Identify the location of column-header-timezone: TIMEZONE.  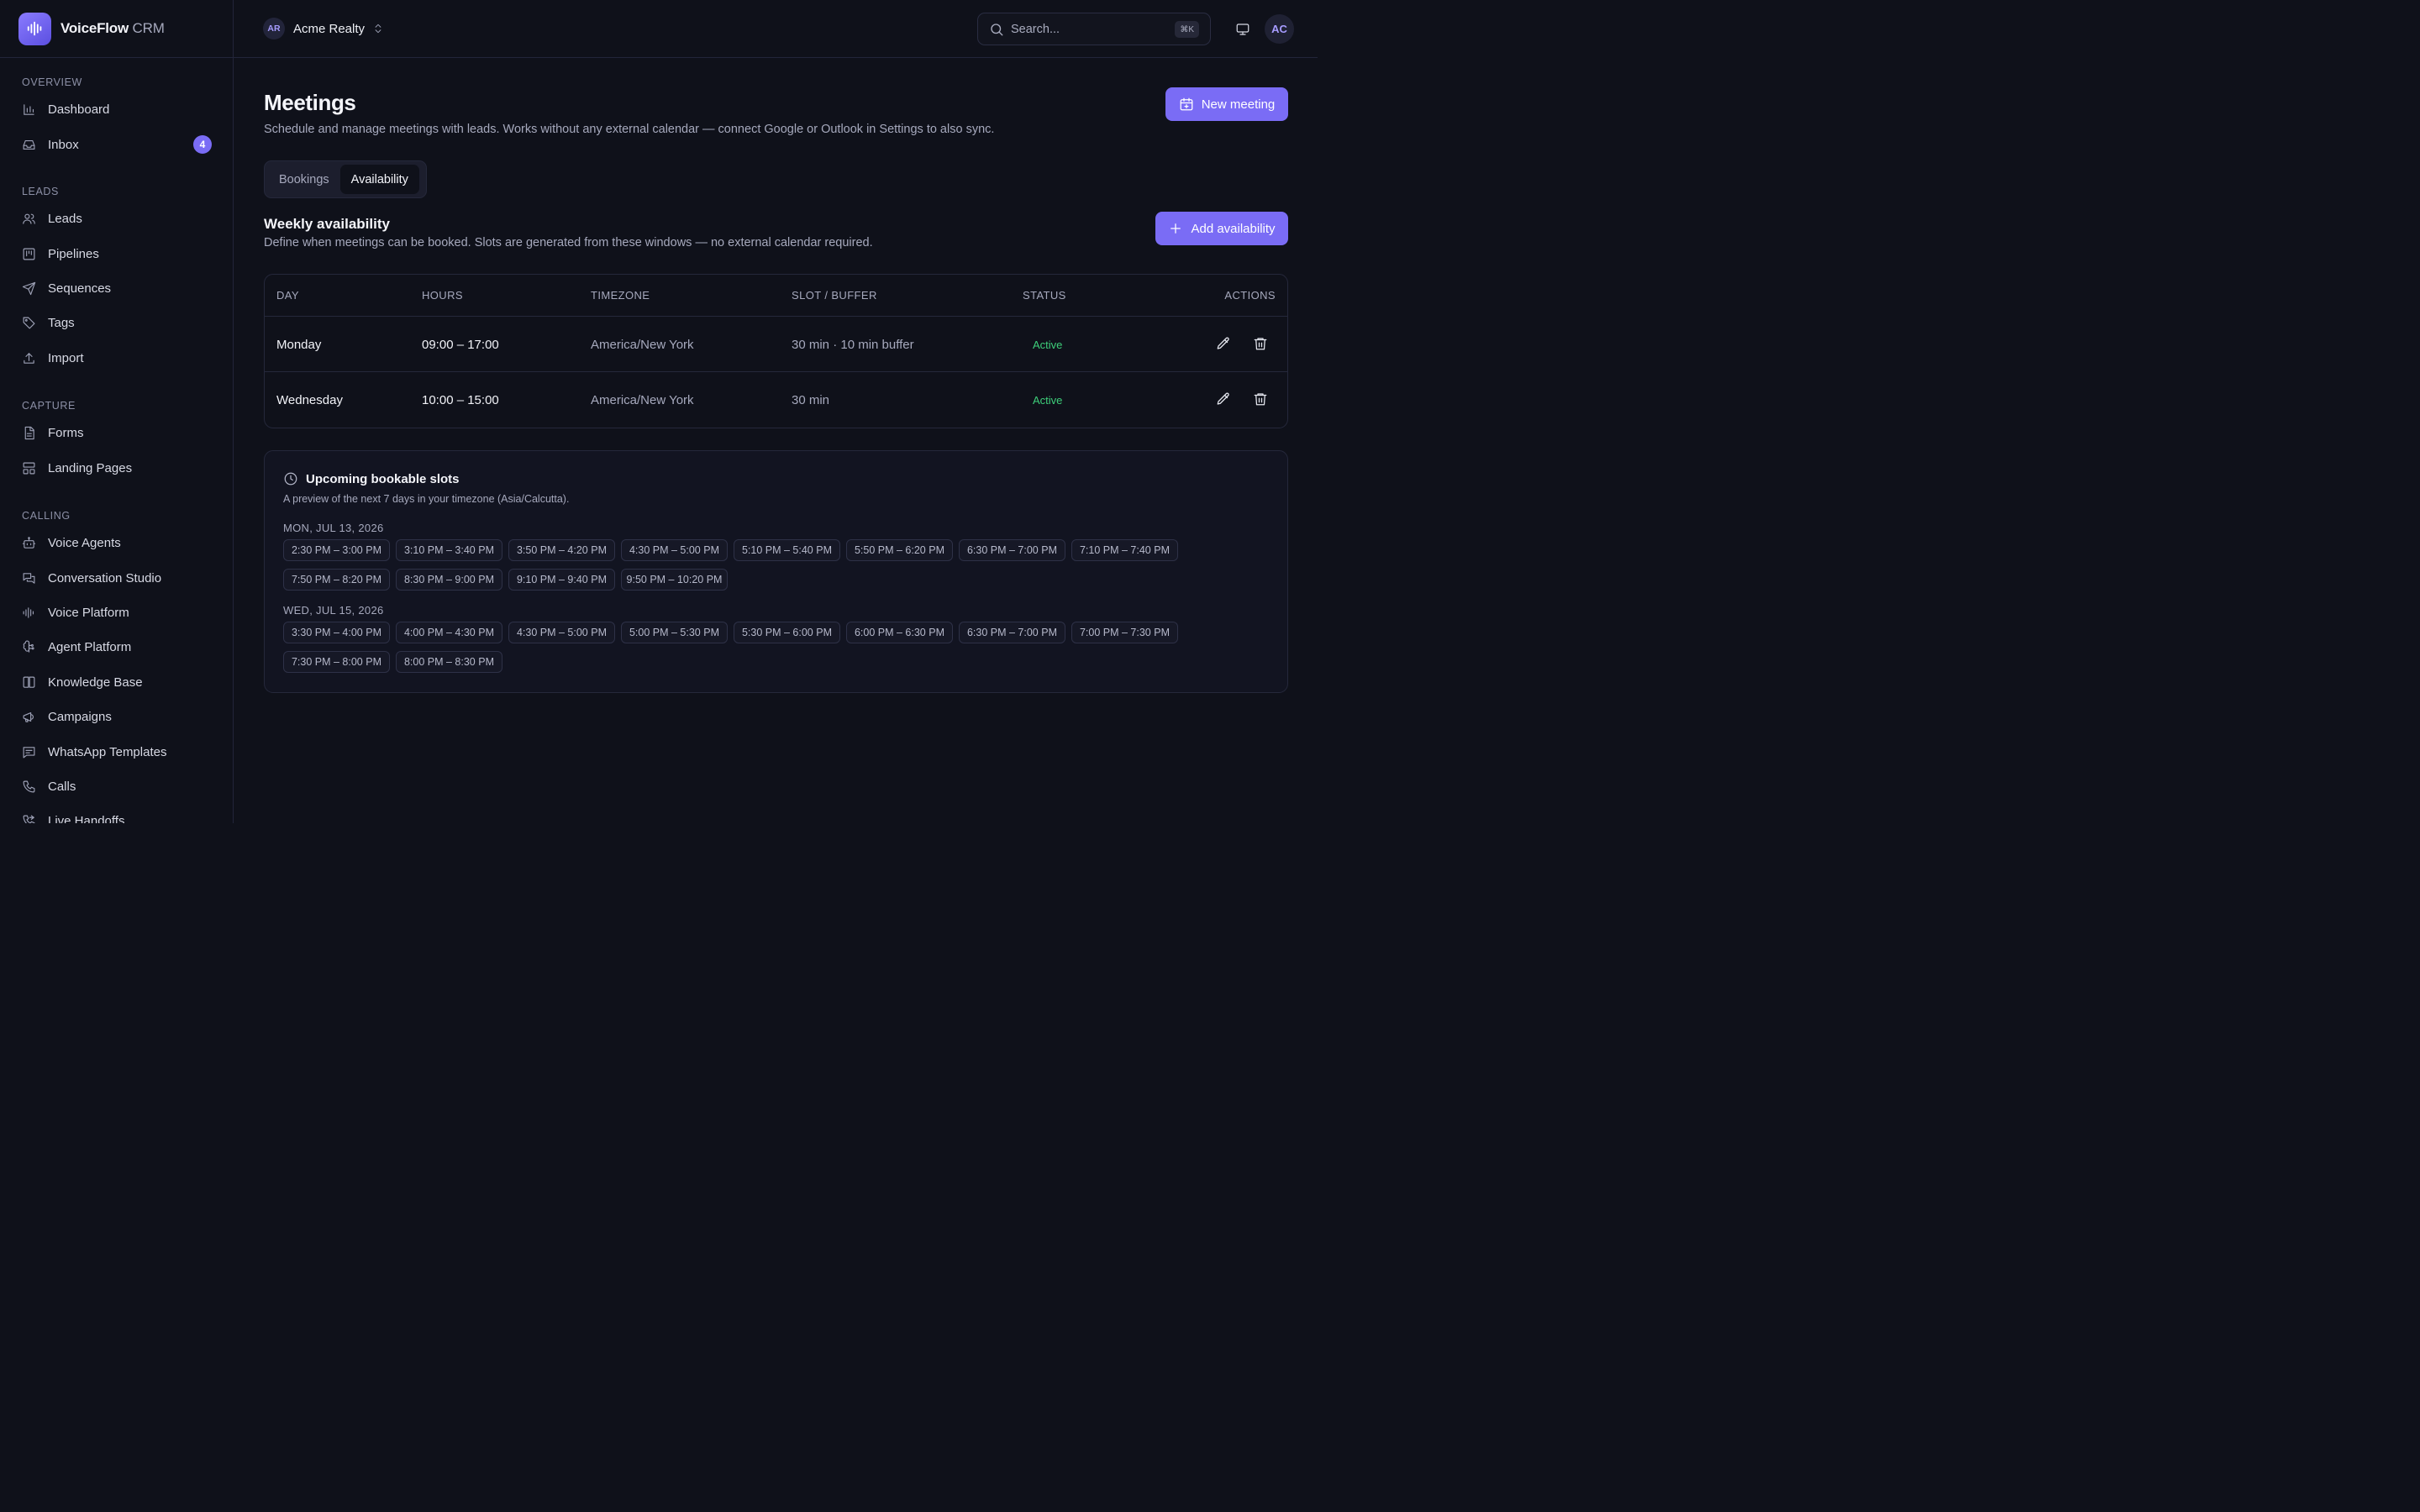
(620, 295).